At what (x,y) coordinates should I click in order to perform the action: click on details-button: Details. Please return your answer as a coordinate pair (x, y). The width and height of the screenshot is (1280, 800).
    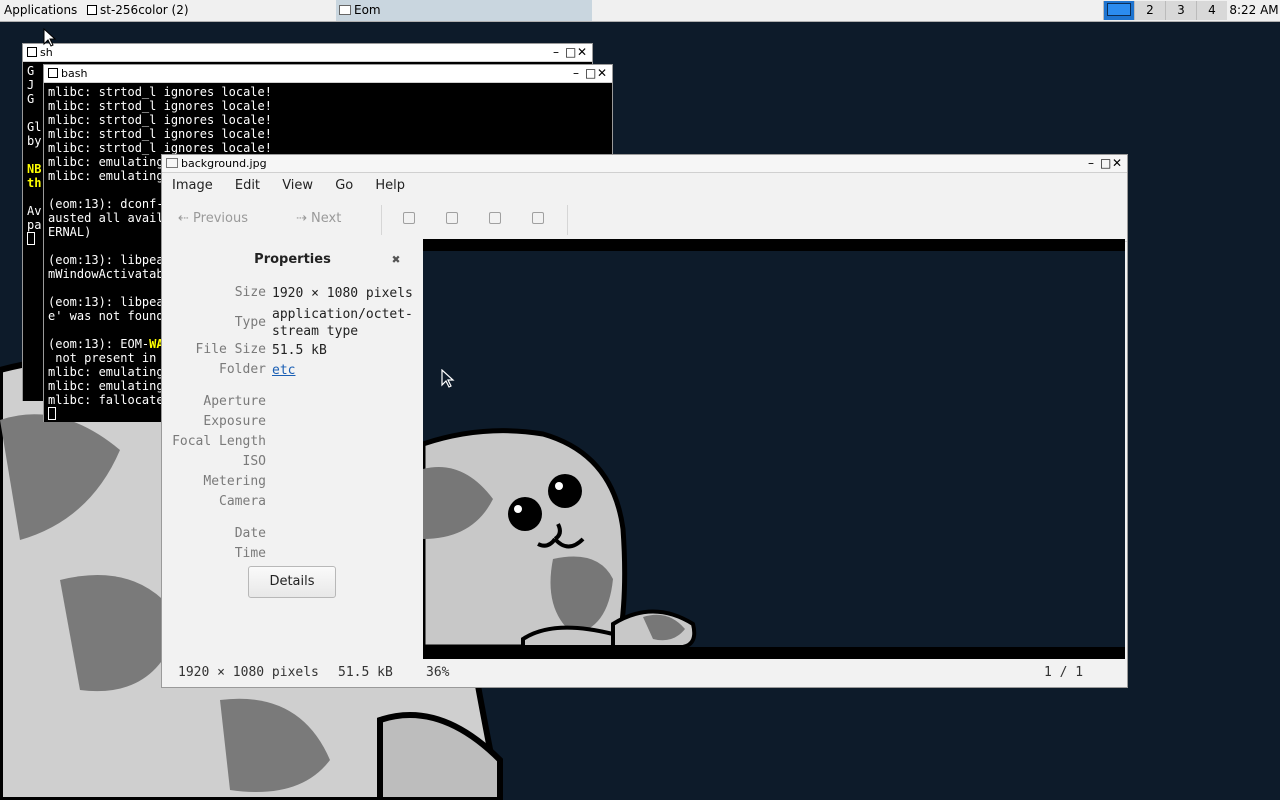
    Looking at the image, I should click on (292, 582).